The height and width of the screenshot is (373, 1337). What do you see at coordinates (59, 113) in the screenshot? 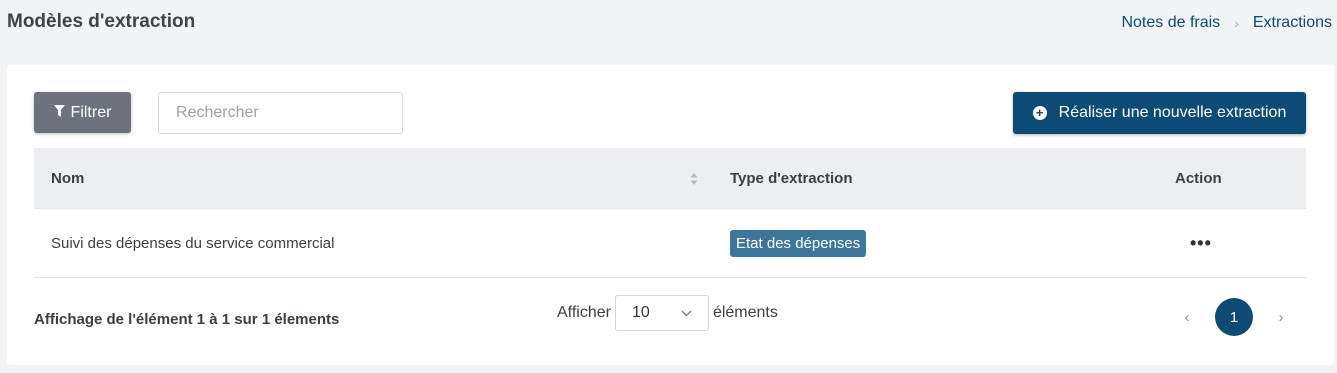
I see `funnel-icon` at bounding box center [59, 113].